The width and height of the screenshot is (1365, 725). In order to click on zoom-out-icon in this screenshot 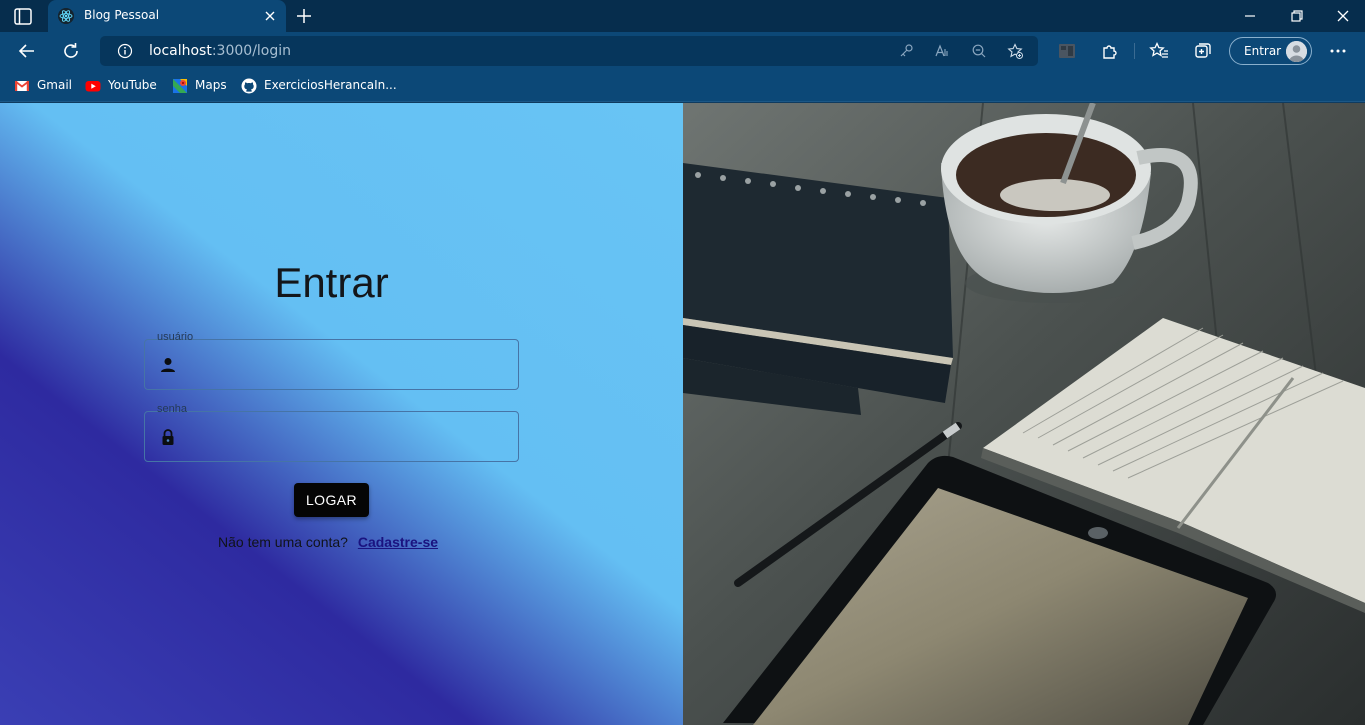, I will do `click(979, 51)`.